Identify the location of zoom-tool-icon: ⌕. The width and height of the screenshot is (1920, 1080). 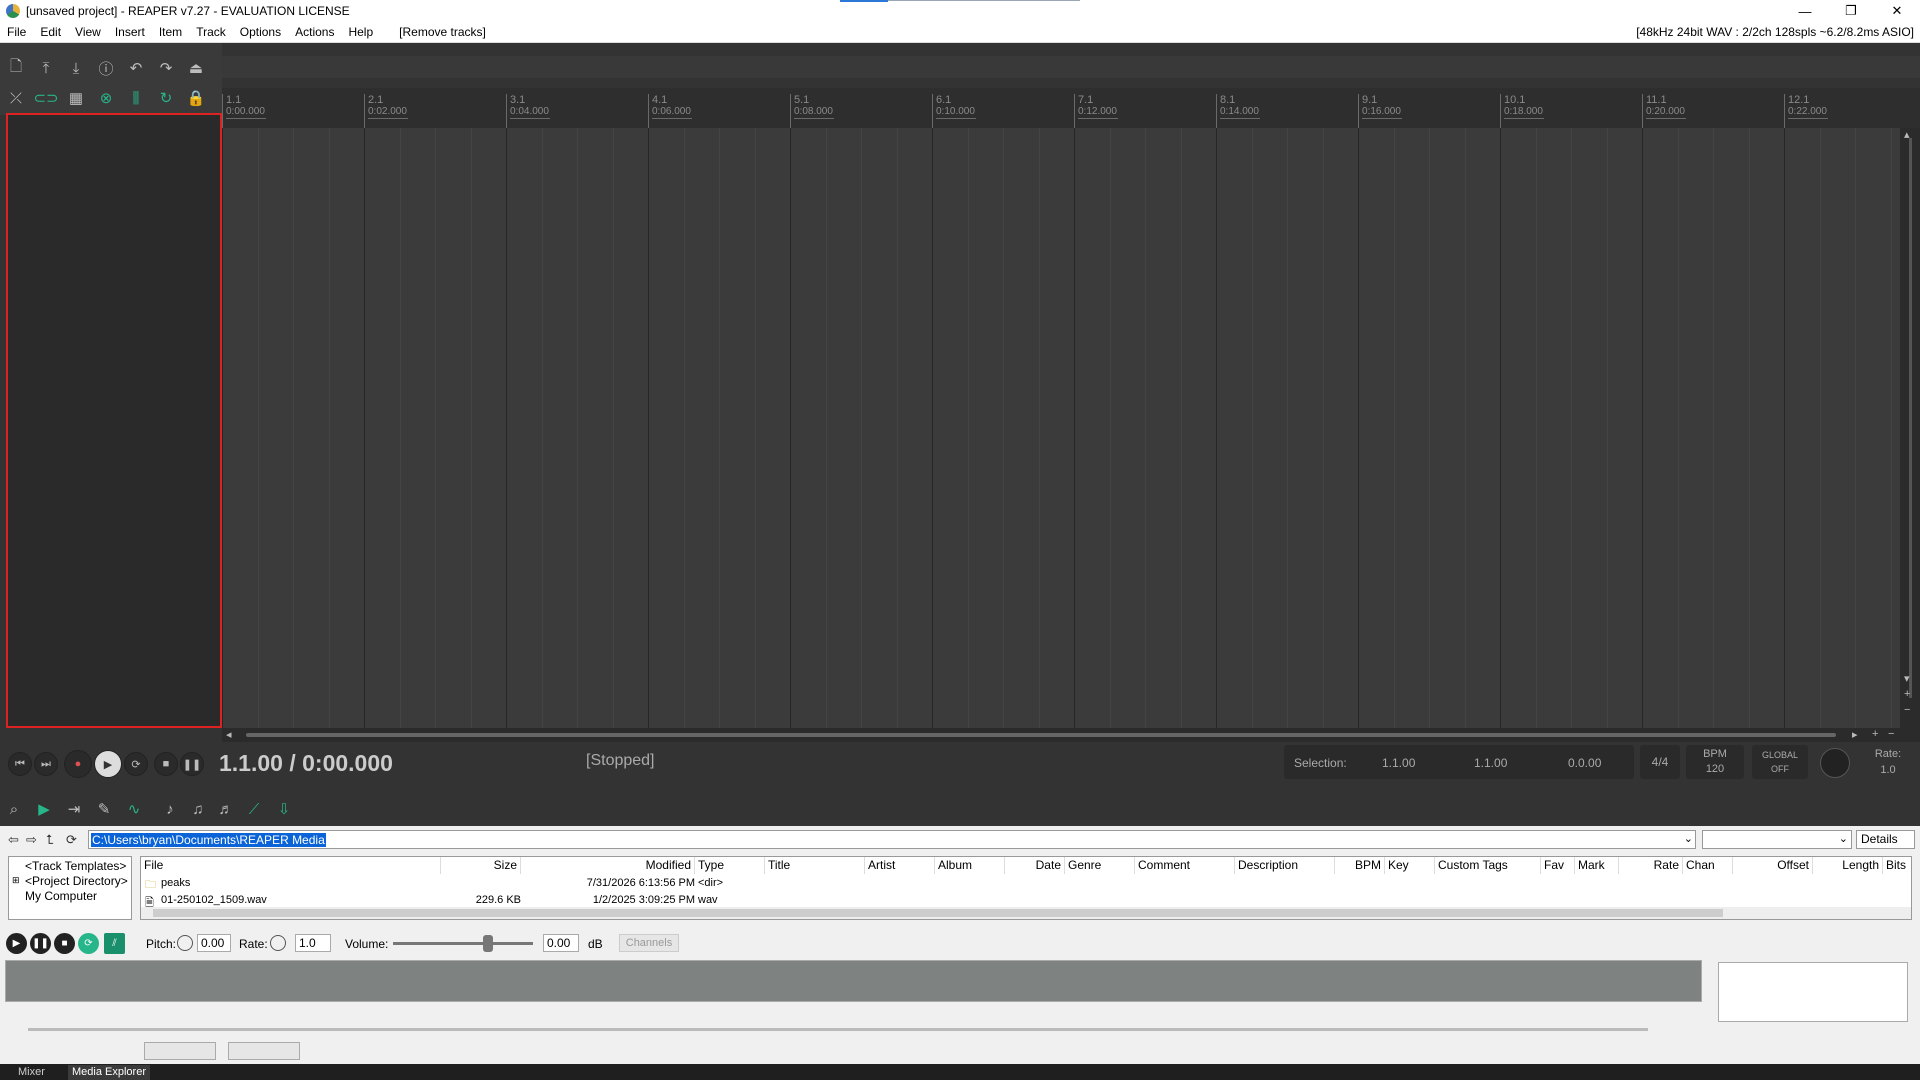
(14, 809).